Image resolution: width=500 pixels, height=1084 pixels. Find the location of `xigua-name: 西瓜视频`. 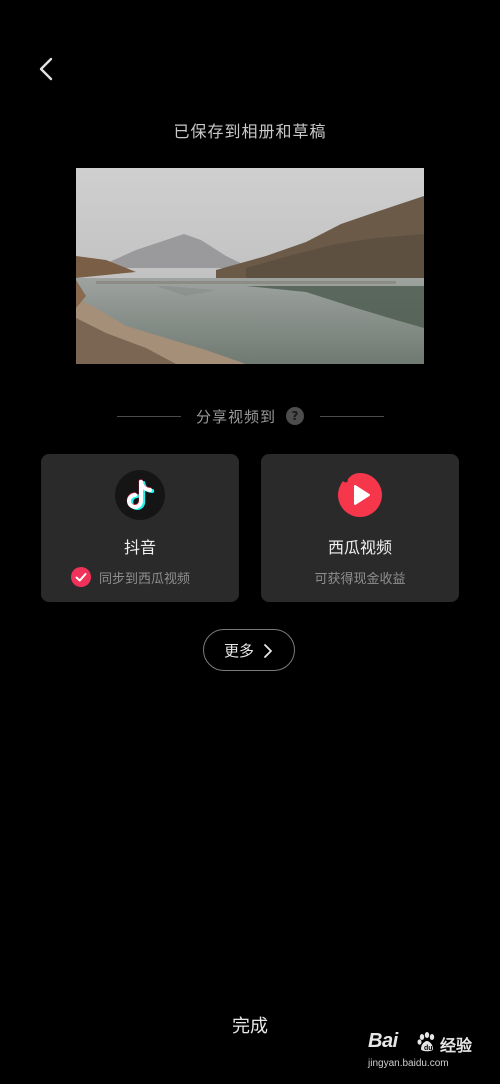

xigua-name: 西瓜视频 is located at coordinates (359, 547).